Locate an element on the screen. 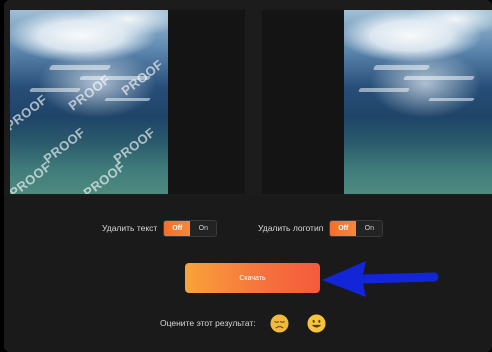 The width and height of the screenshot is (492, 352). remove-text-toggle: Off On is located at coordinates (190, 228).